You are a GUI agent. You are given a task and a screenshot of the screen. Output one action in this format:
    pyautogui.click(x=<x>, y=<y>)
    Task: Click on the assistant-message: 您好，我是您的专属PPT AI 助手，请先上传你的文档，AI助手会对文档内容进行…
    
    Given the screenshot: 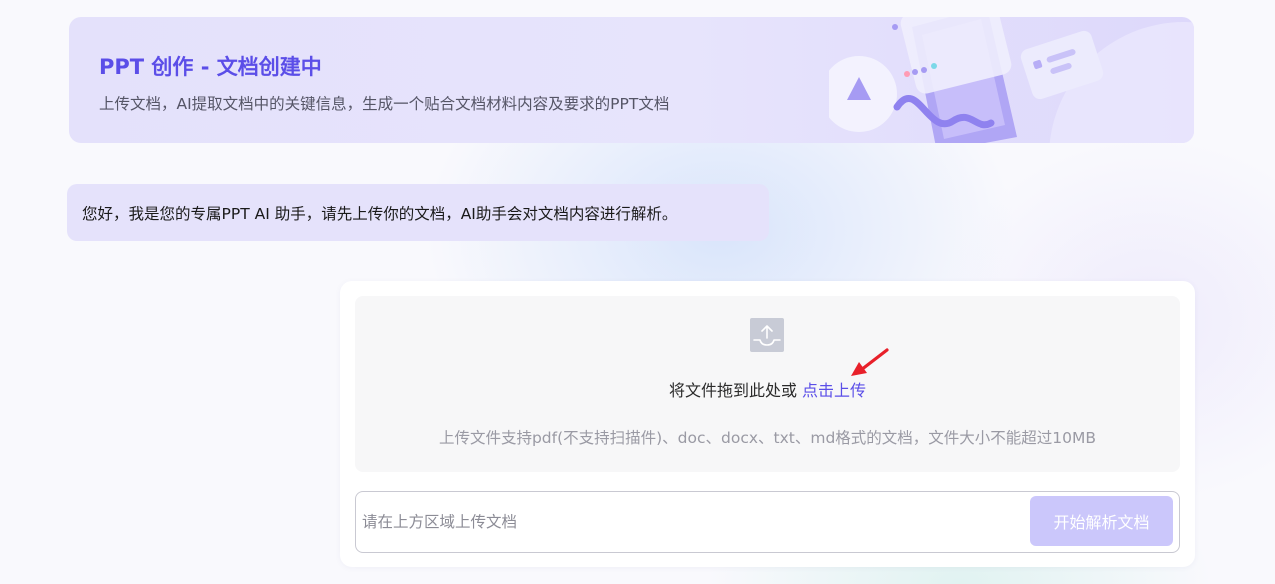 What is the action you would take?
    pyautogui.click(x=418, y=212)
    